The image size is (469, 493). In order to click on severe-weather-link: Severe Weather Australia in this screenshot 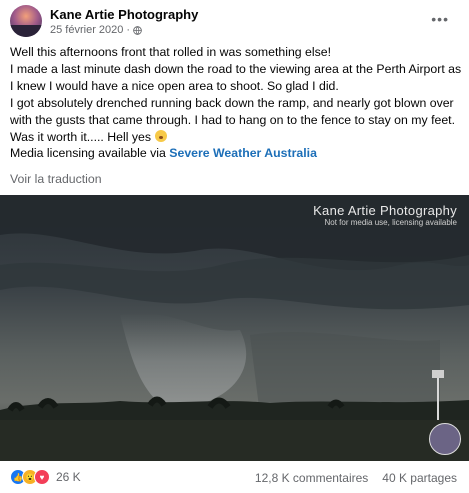, I will do `click(243, 153)`.